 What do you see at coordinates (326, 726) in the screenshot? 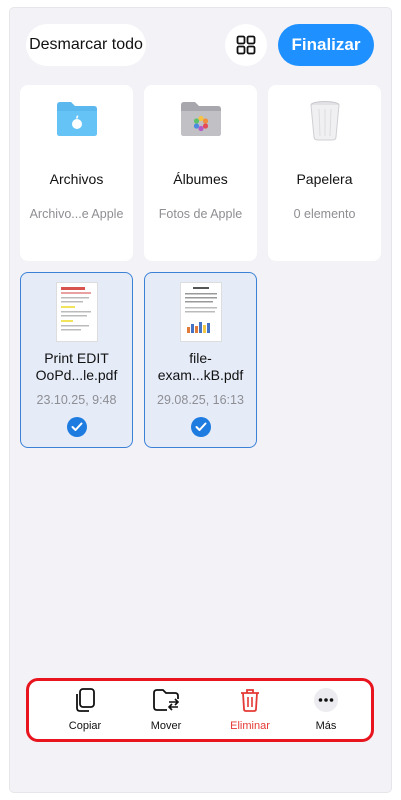
I see `more-label: Más` at bounding box center [326, 726].